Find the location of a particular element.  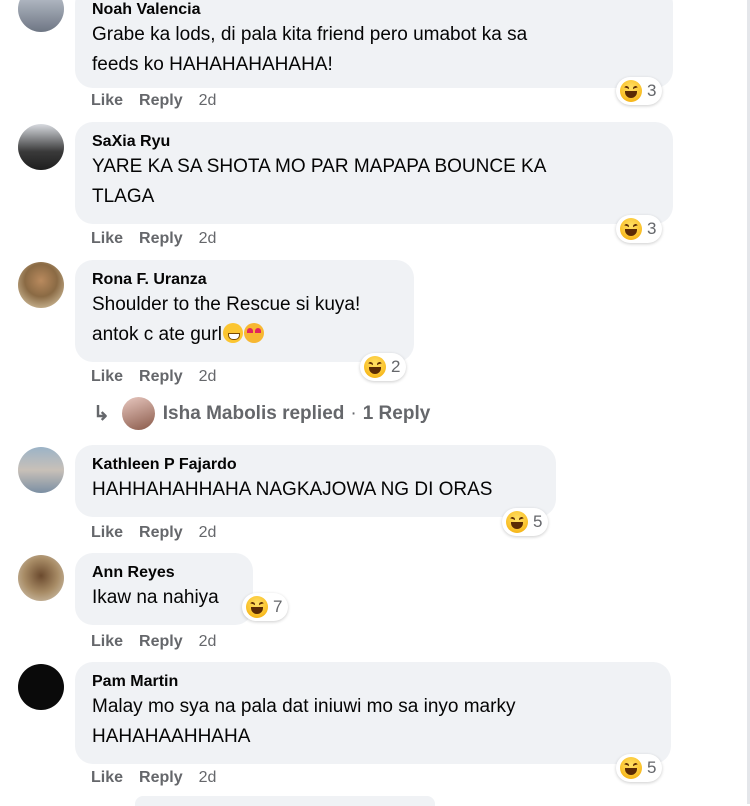

comment-author: Kathleen P Fajardo is located at coordinates (315, 465).